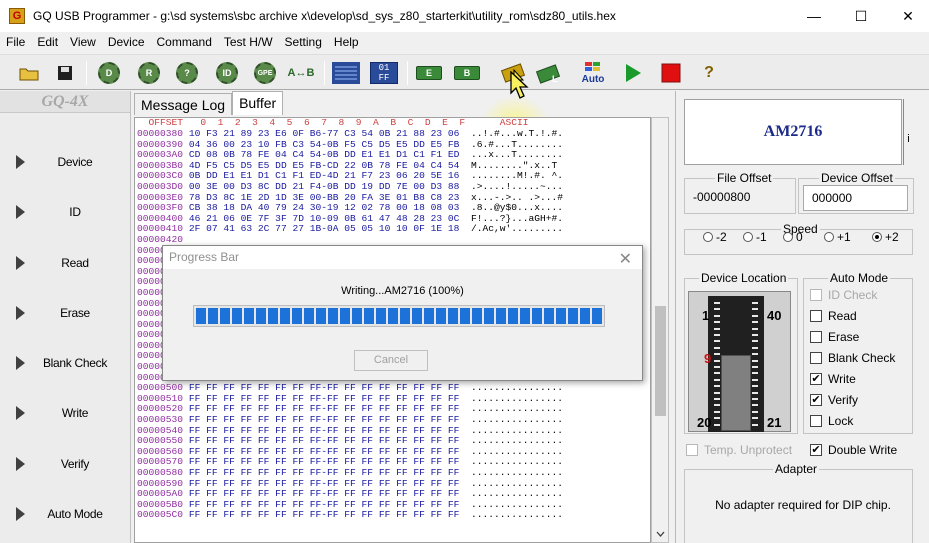 Image resolution: width=929 pixels, height=543 pixels. What do you see at coordinates (187, 73) in the screenshot?
I see `blank-check-gear-icon: ?` at bounding box center [187, 73].